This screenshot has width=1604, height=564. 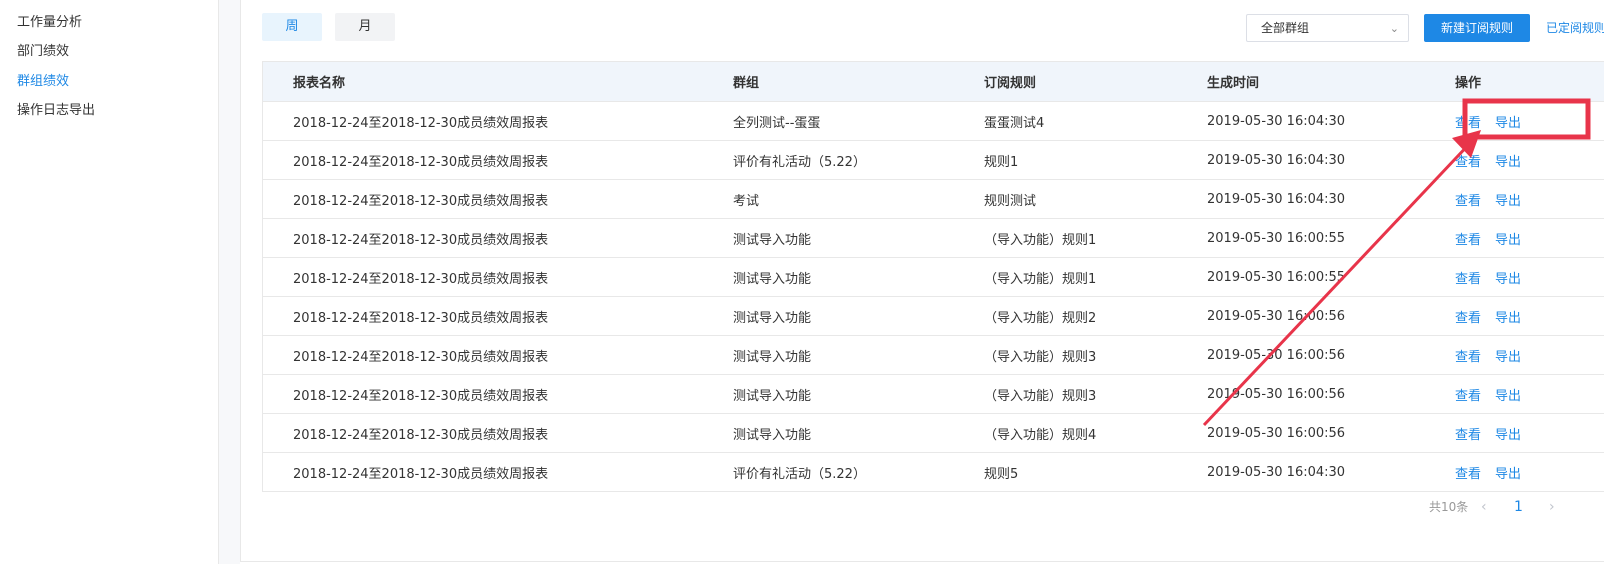 I want to click on new-rule-button: 新建订阅规则, so click(x=1477, y=28).